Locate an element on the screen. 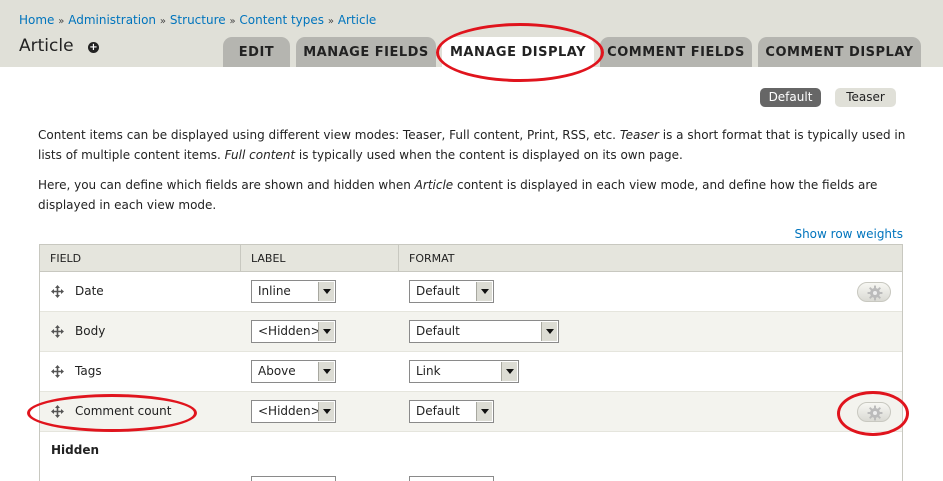 The width and height of the screenshot is (943, 481). hidden-section-row: Hidden is located at coordinates (471, 449).